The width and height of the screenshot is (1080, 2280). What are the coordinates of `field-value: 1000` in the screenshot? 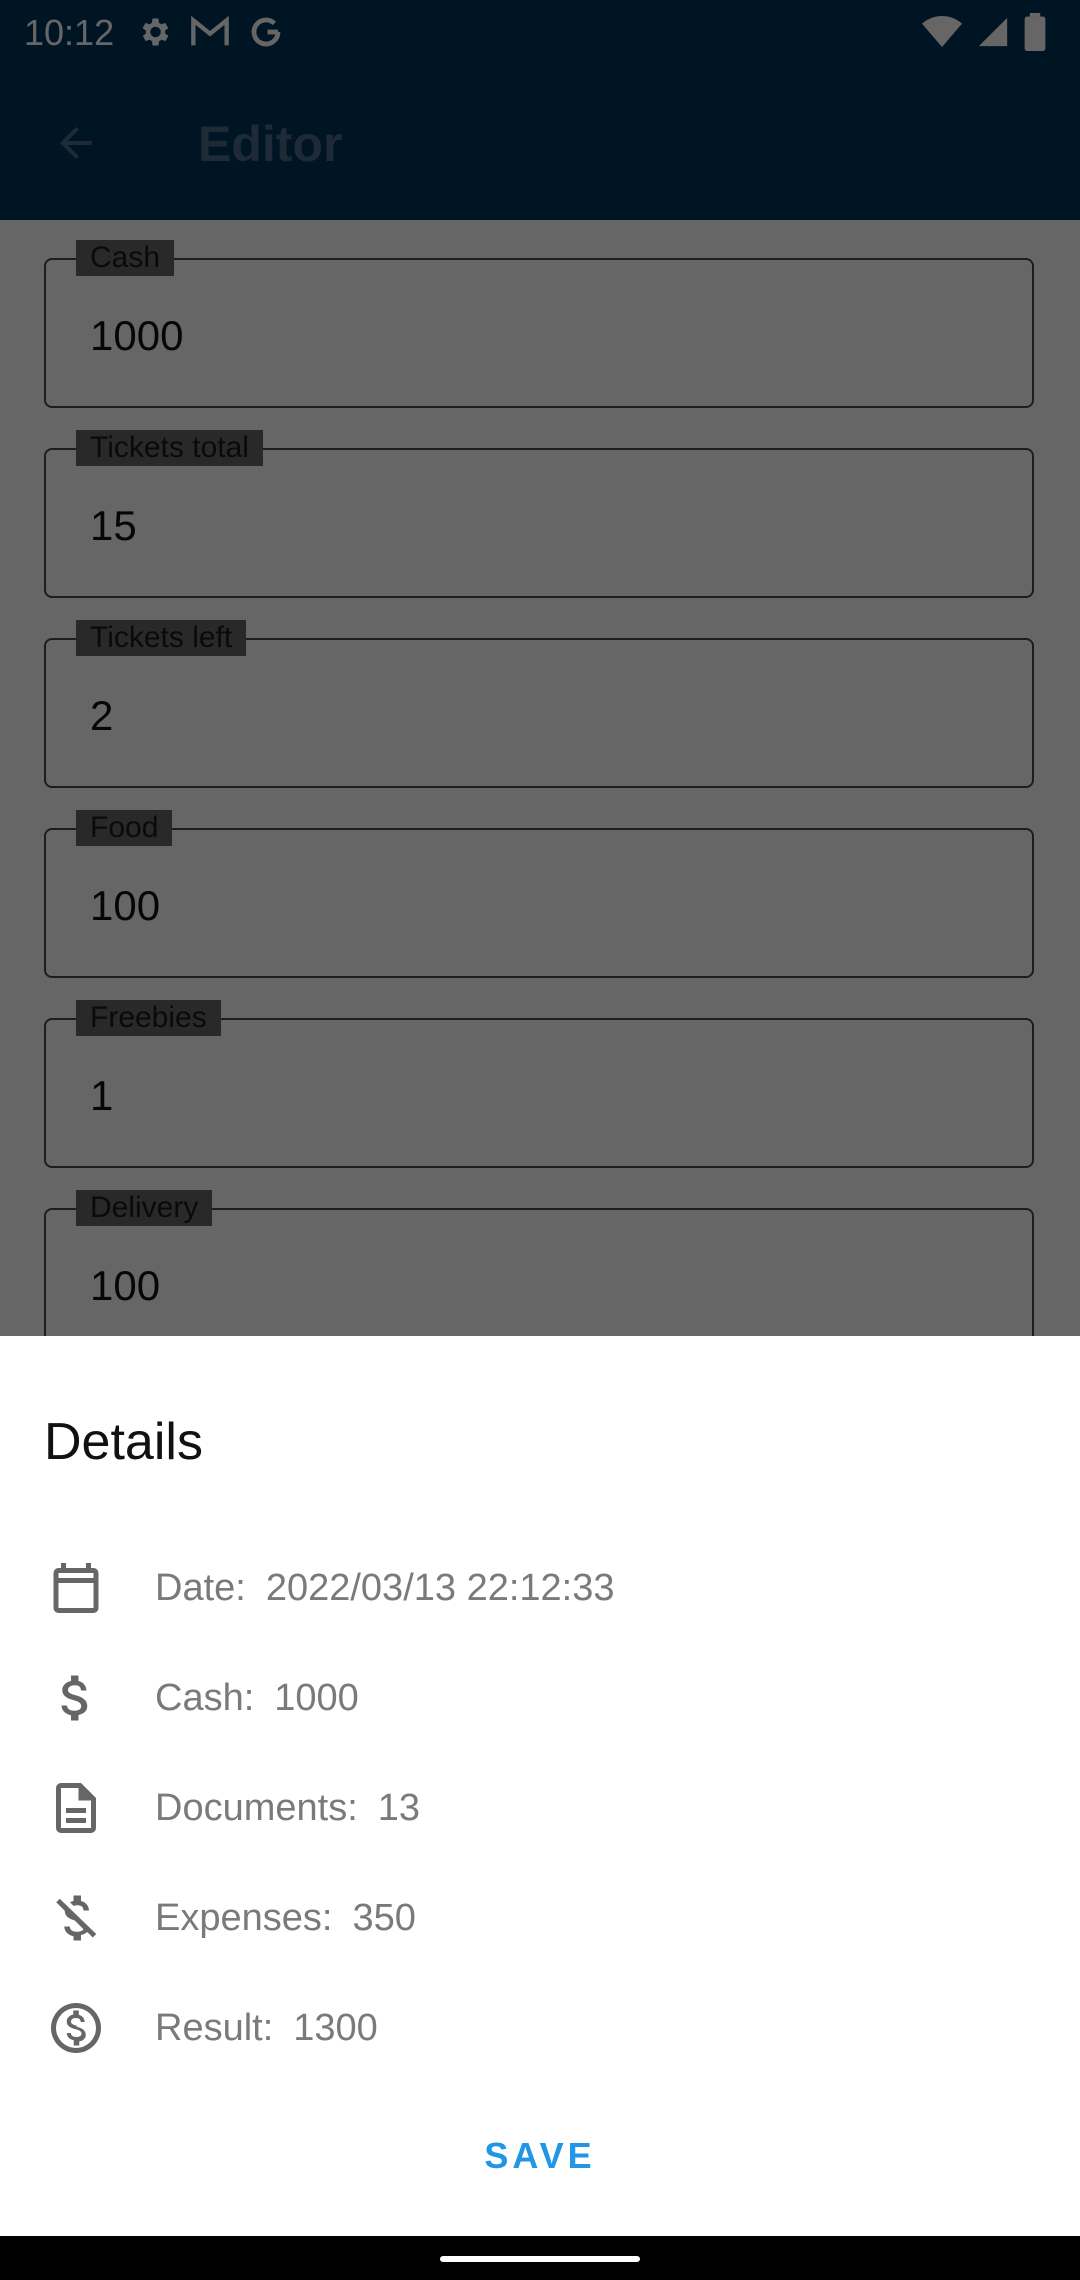 It's located at (137, 335).